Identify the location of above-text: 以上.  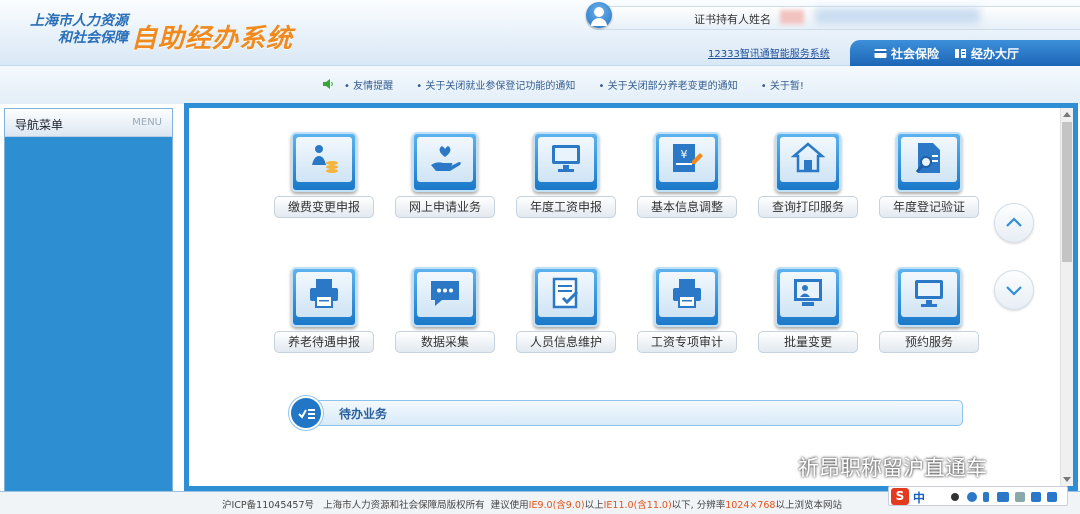
(594, 505).